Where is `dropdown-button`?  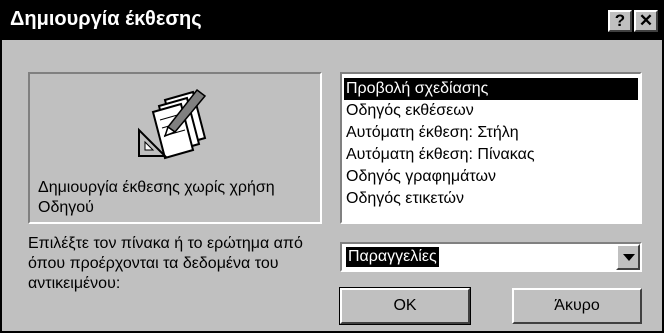 dropdown-button is located at coordinates (628, 257).